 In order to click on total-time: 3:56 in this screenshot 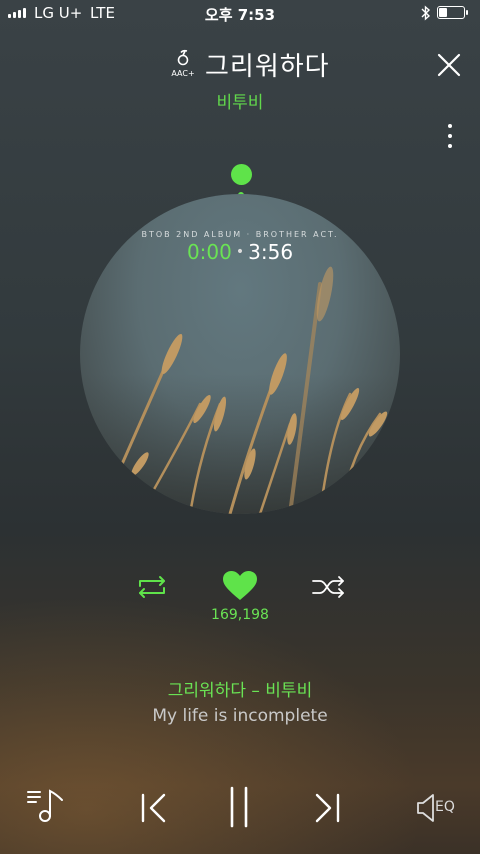, I will do `click(271, 252)`.